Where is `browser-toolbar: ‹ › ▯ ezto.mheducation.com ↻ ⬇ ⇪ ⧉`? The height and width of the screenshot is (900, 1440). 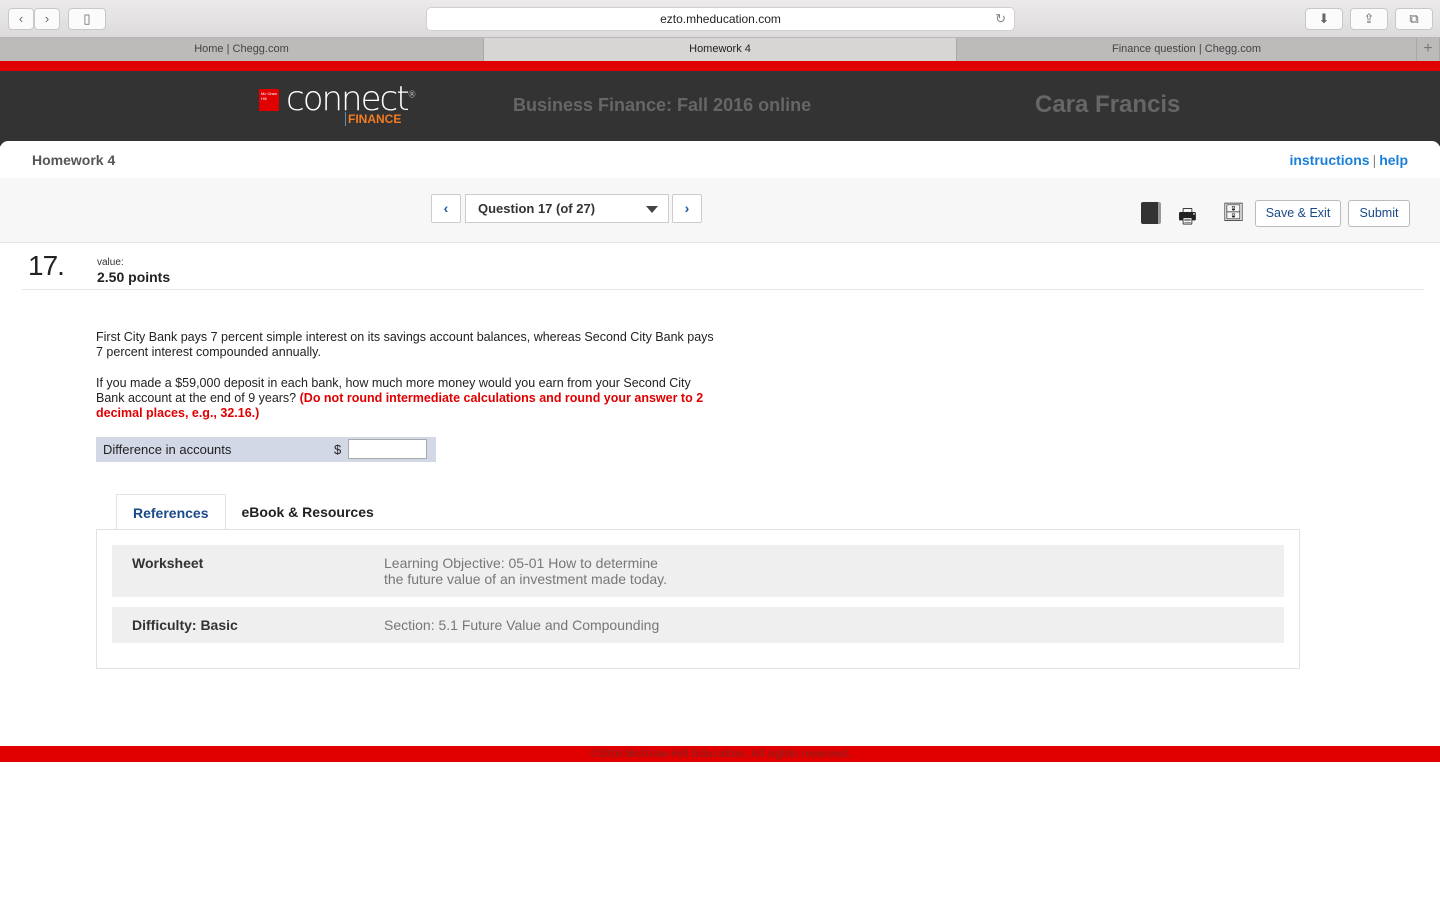
browser-toolbar: ‹ › ▯ ezto.mheducation.com ↻ ⬇ ⇪ ⧉ is located at coordinates (720, 19).